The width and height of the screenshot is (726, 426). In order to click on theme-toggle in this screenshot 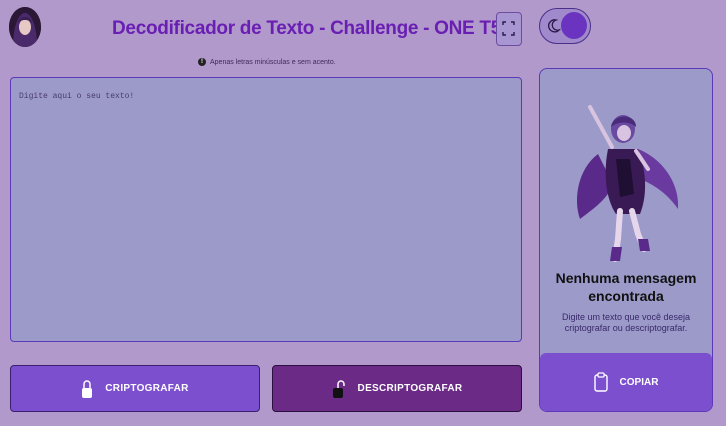, I will do `click(565, 26)`.